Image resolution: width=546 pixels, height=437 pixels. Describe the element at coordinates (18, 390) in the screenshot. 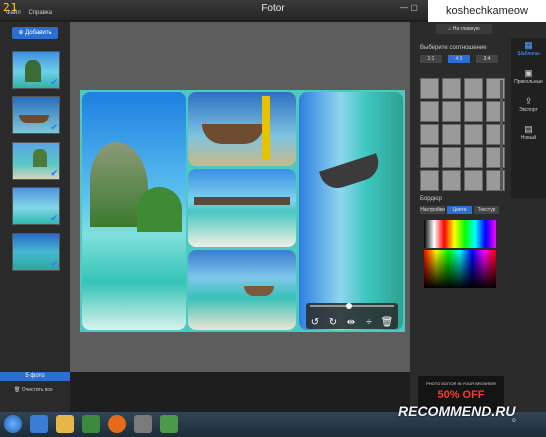

I see `trash-icon: 🗑` at that location.